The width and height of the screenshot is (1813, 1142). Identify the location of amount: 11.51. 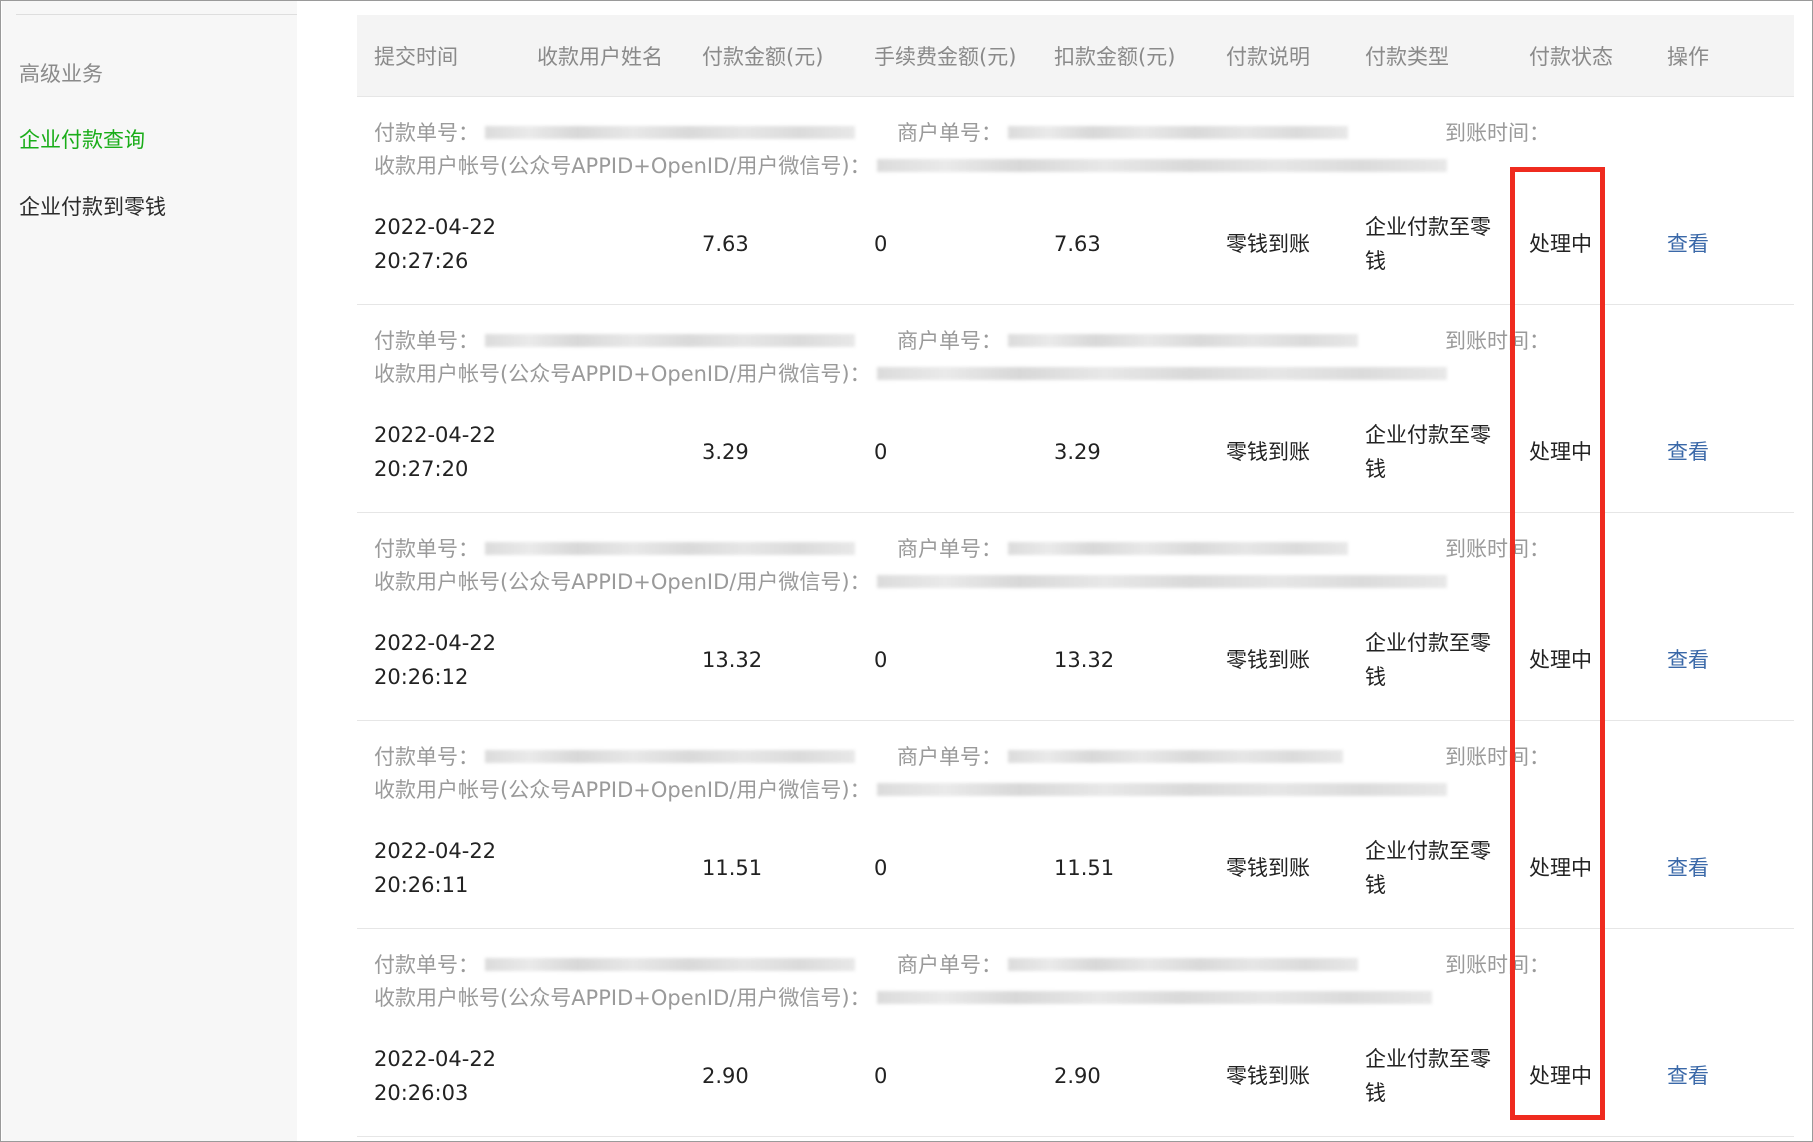
(732, 868).